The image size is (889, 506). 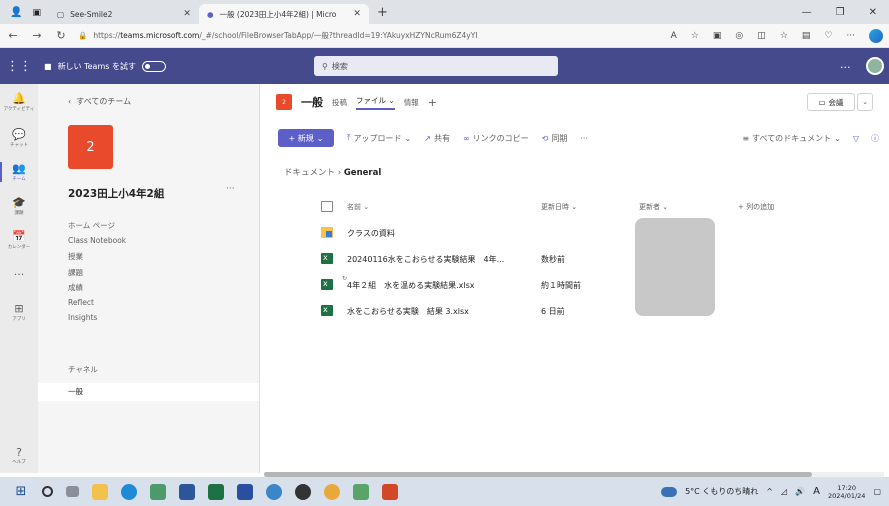 What do you see at coordinates (97, 259) in the screenshot?
I see `team-nav-item: 授業` at bounding box center [97, 259].